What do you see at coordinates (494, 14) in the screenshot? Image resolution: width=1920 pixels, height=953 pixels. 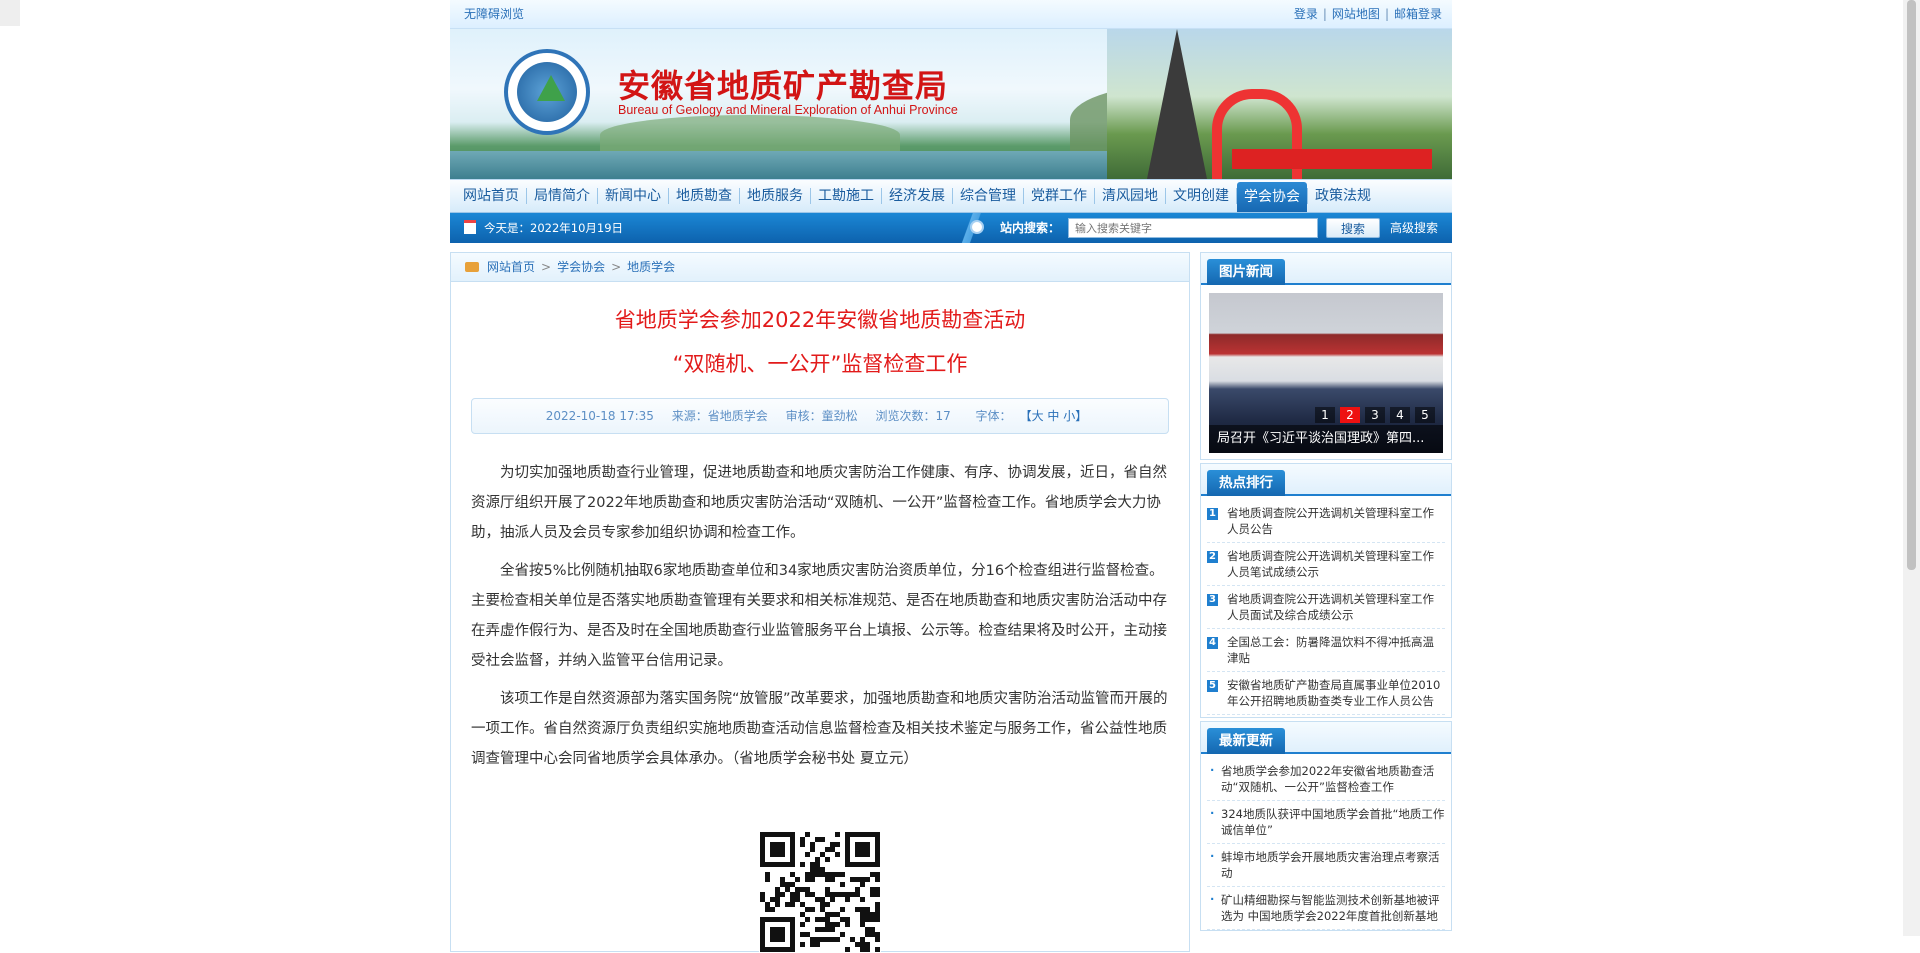 I see `accessibility-link: 无障碍浏览` at bounding box center [494, 14].